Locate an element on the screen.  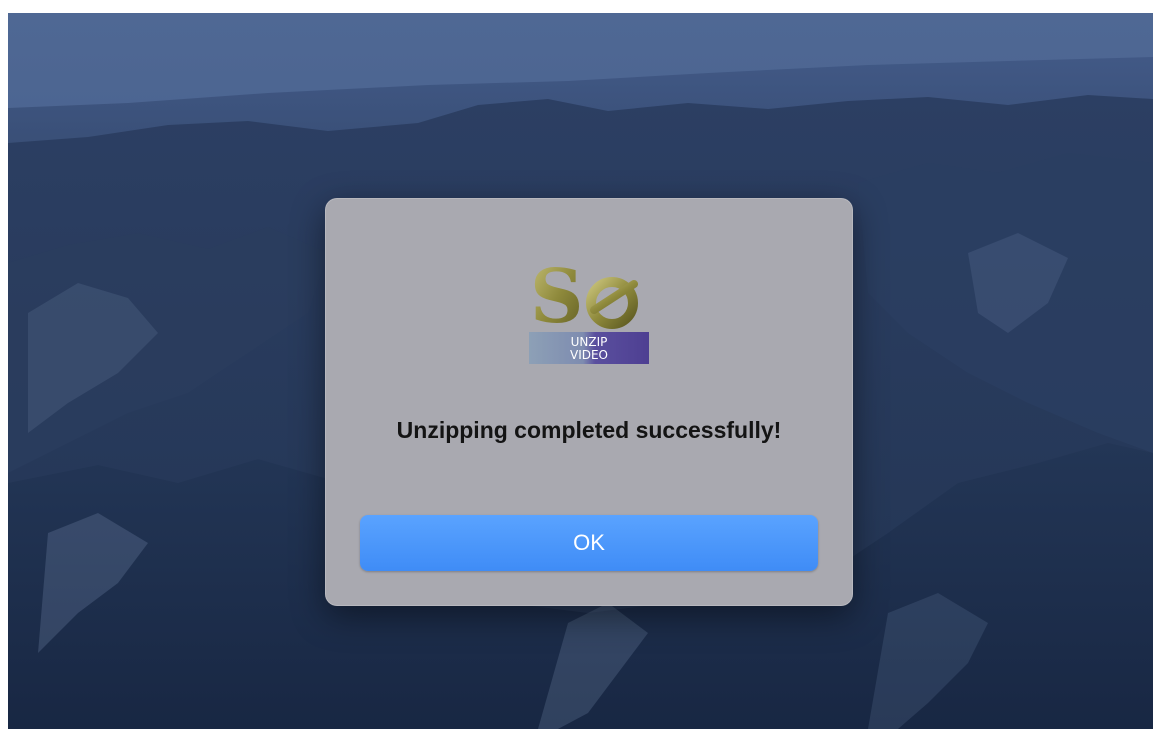
svg-text: S is located at coordinates (556, 297).